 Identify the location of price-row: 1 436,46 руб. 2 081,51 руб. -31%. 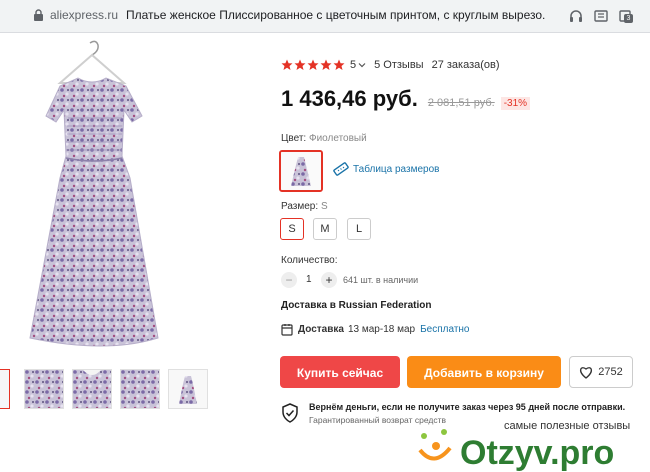
(406, 99).